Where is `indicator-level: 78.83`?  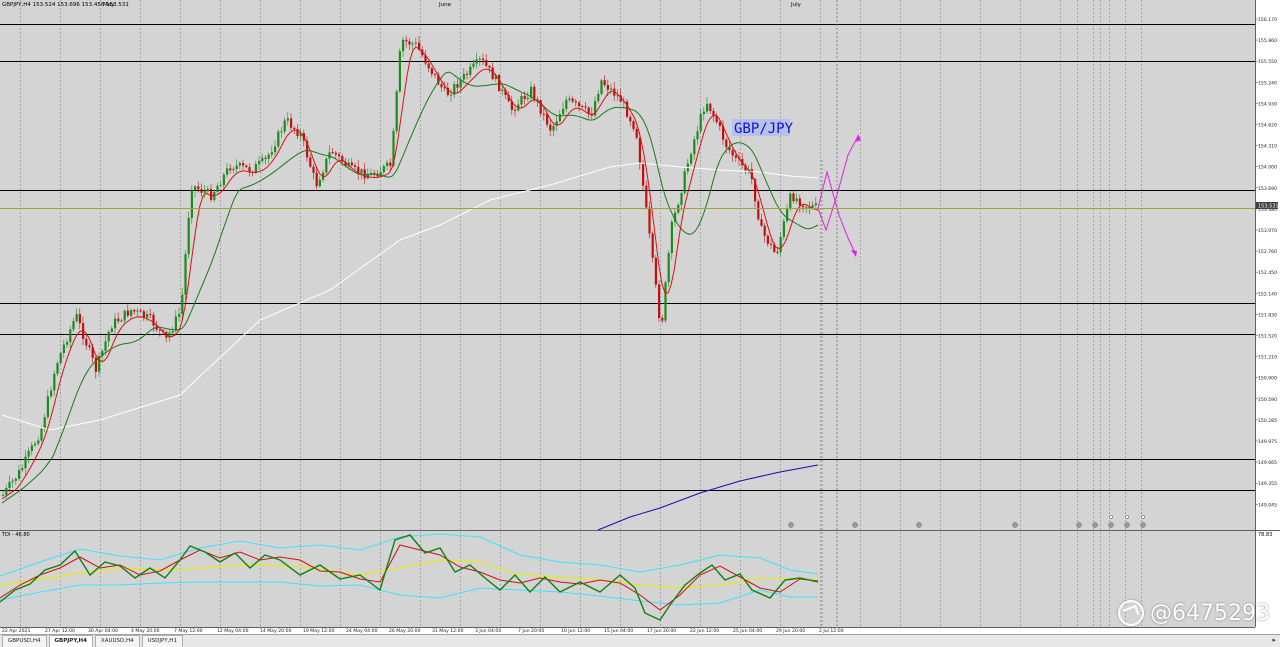 indicator-level: 78.83 is located at coordinates (1265, 535).